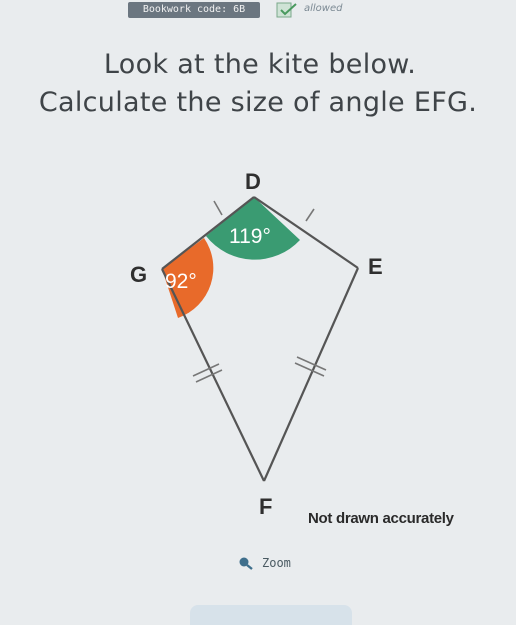 This screenshot has height=625, width=516. What do you see at coordinates (181, 281) in the screenshot?
I see `angle-g-label: 92°` at bounding box center [181, 281].